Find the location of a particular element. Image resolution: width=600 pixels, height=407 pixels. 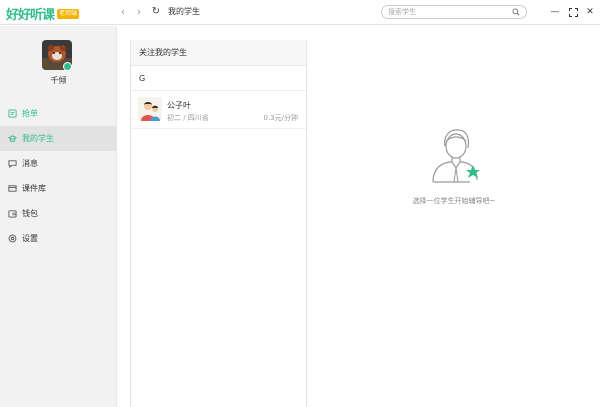

refresh-button: ↻ is located at coordinates (156, 12).